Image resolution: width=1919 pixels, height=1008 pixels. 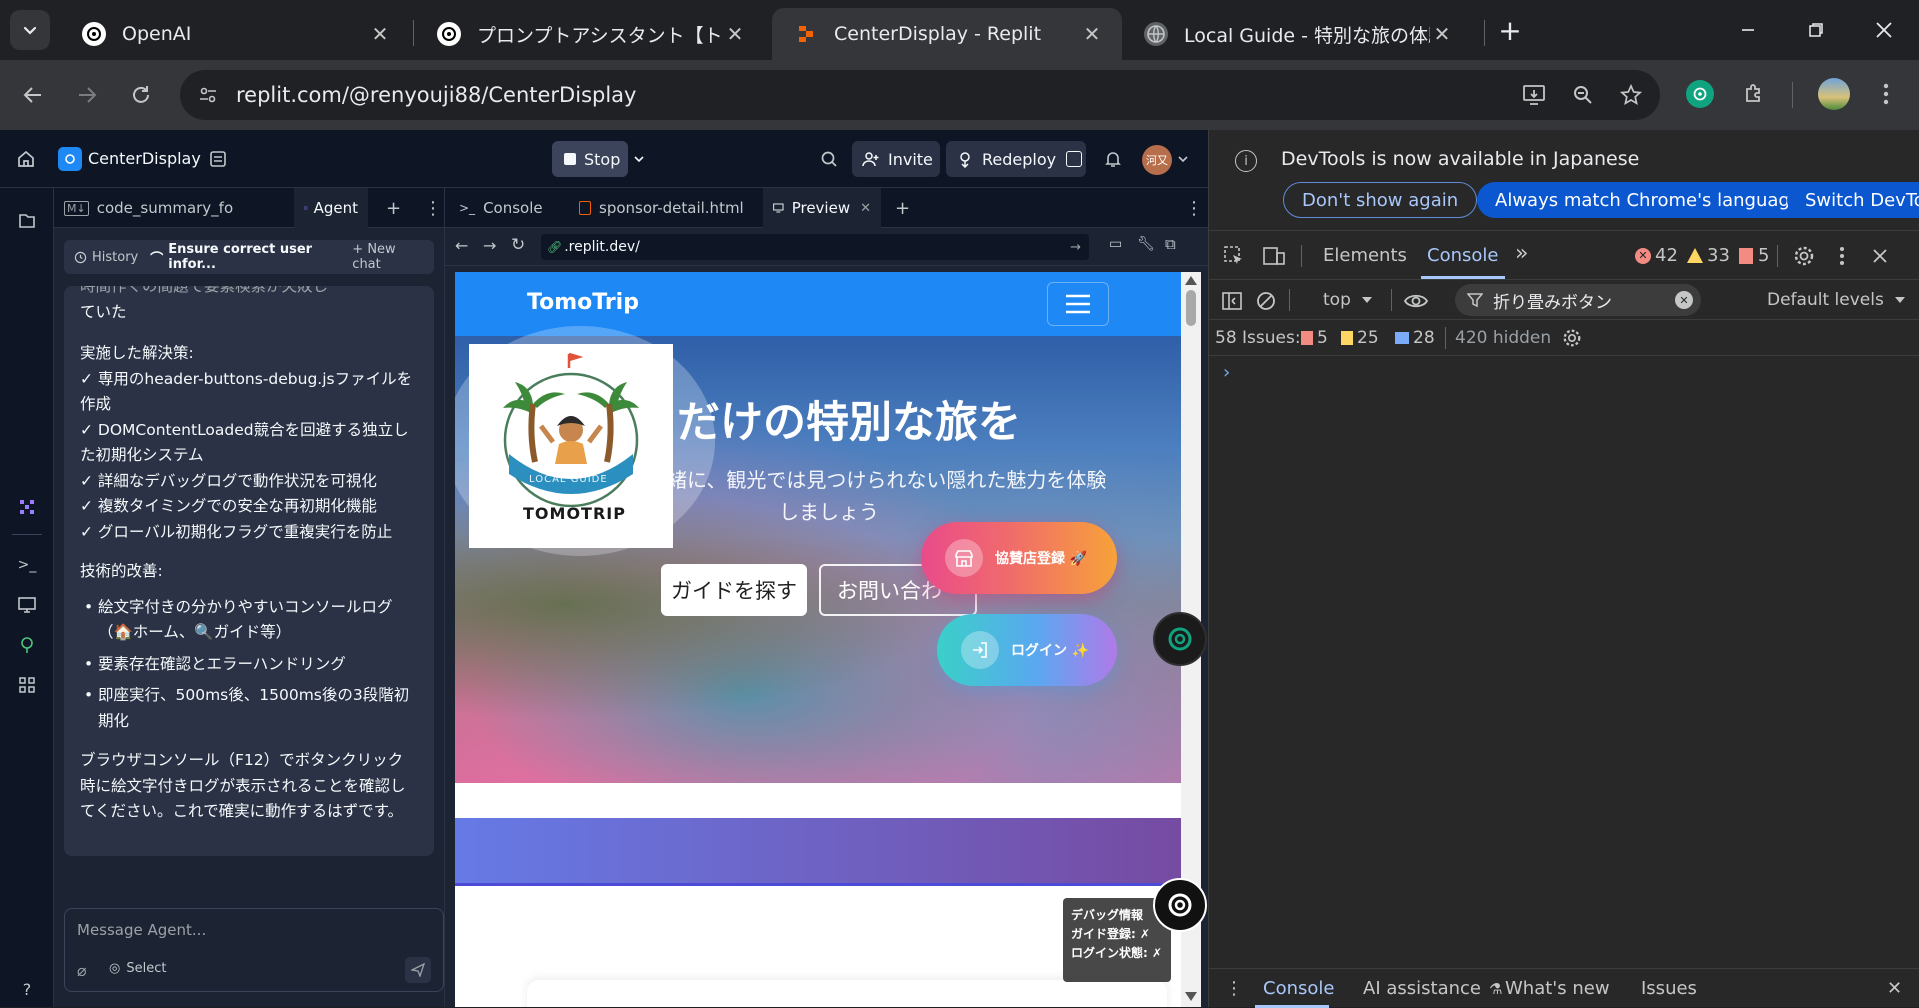 What do you see at coordinates (30, 30) in the screenshot?
I see `tab-search-button` at bounding box center [30, 30].